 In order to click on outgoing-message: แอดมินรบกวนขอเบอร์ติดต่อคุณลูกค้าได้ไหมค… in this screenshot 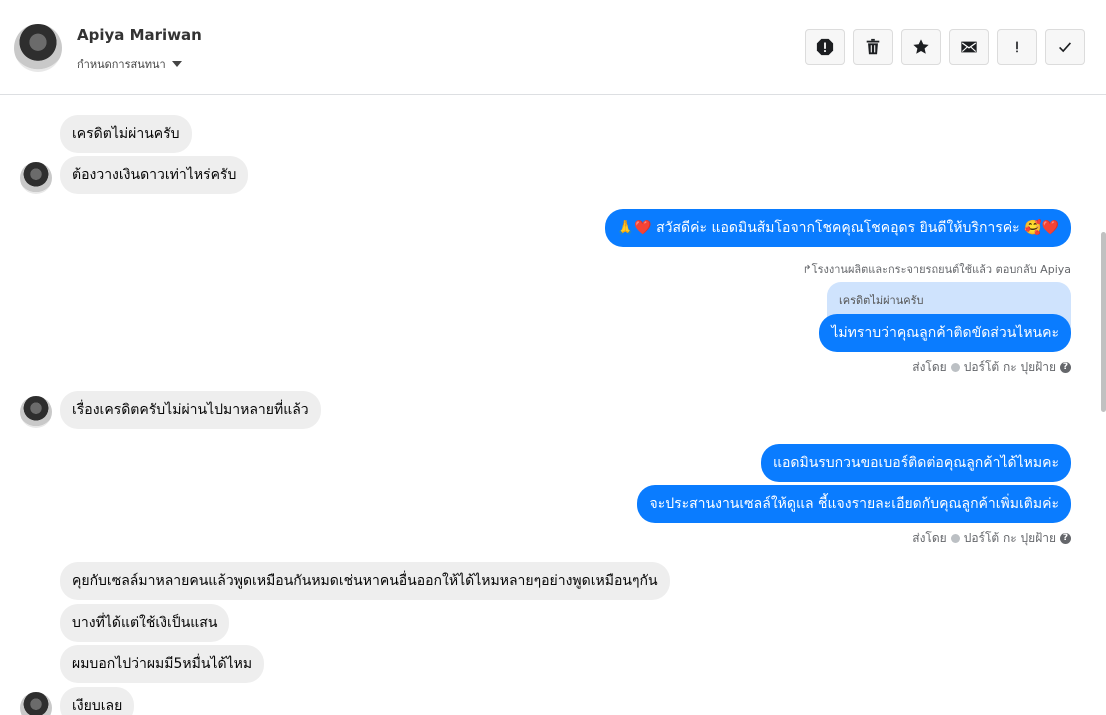, I will do `click(915, 463)`.